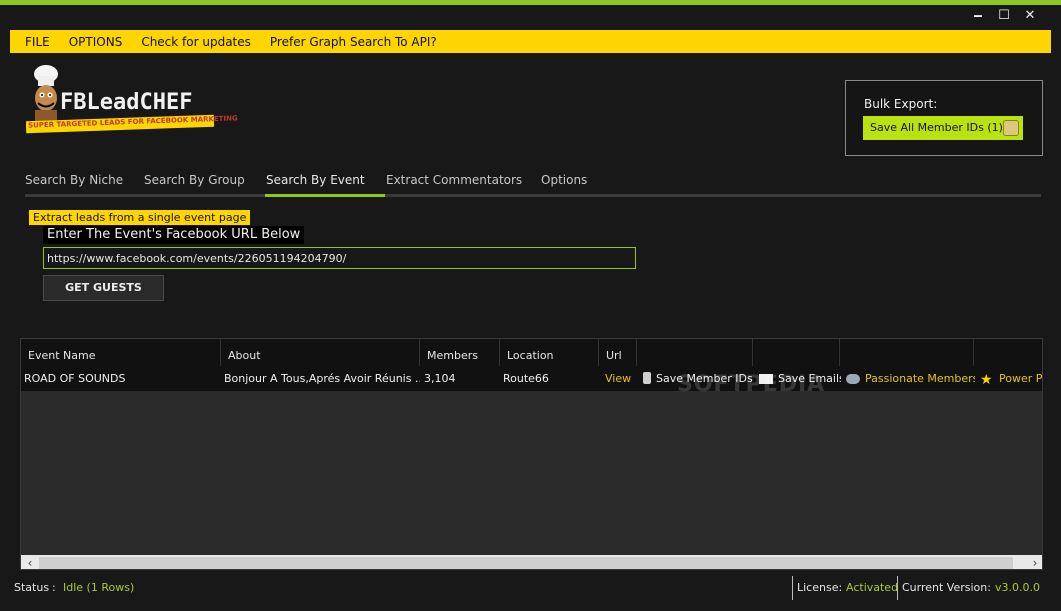  What do you see at coordinates (647, 378) in the screenshot?
I see `trash-icon` at bounding box center [647, 378].